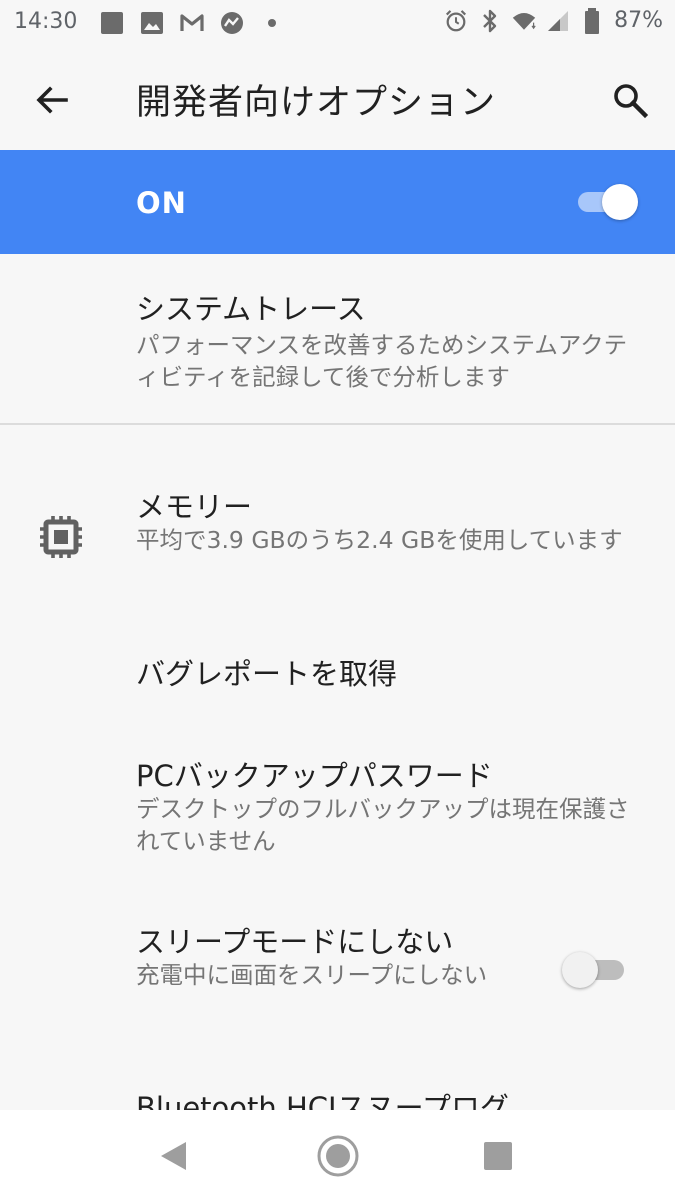 This screenshot has height=1200, width=675. I want to click on setting-title: スリープモードにしない, so click(295, 942).